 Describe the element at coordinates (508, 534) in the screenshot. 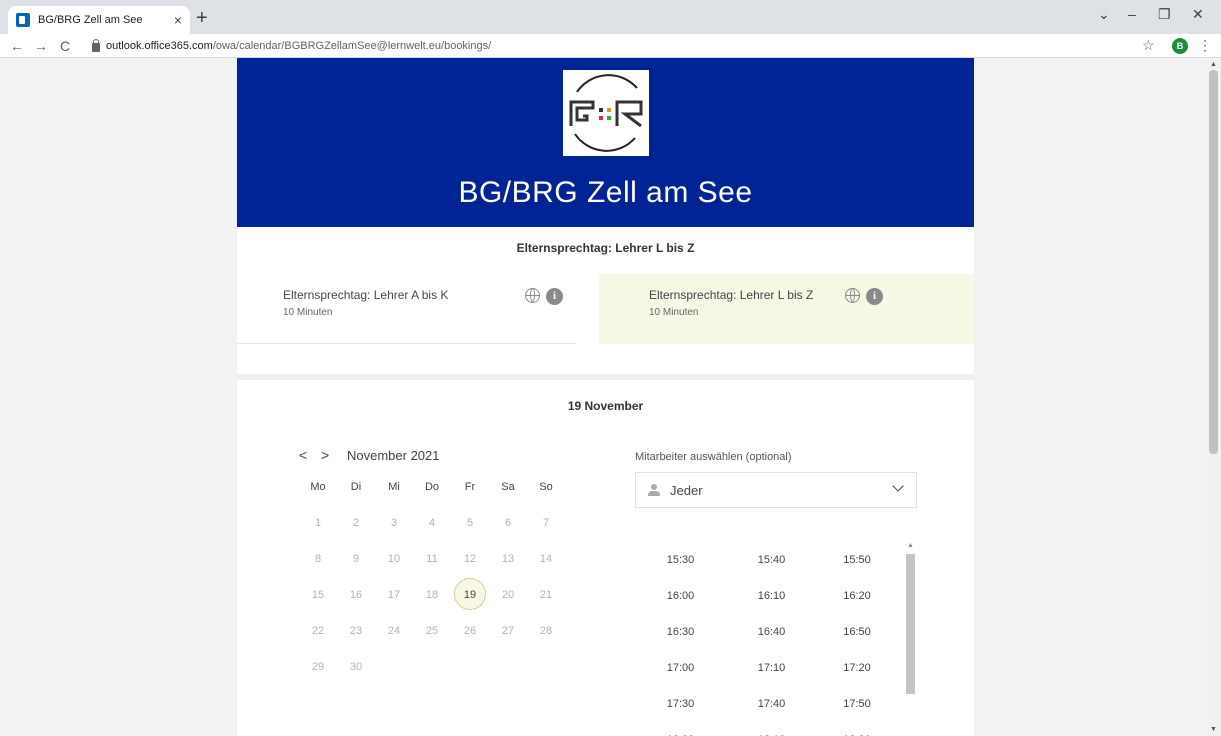

I see `calendar-day: 6` at that location.